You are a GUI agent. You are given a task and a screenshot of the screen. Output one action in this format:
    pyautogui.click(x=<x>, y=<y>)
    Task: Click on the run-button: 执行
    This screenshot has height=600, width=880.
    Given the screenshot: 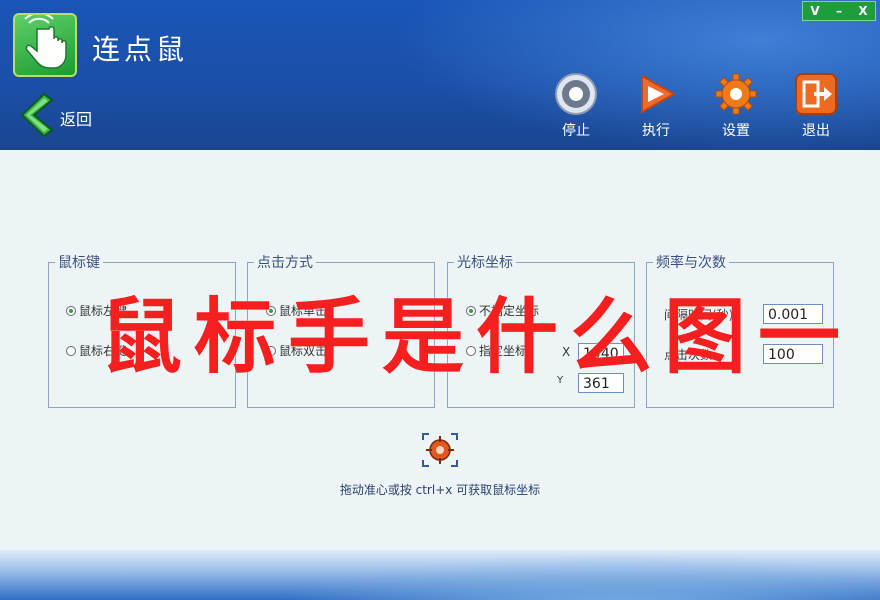 What is the action you would take?
    pyautogui.click(x=656, y=106)
    